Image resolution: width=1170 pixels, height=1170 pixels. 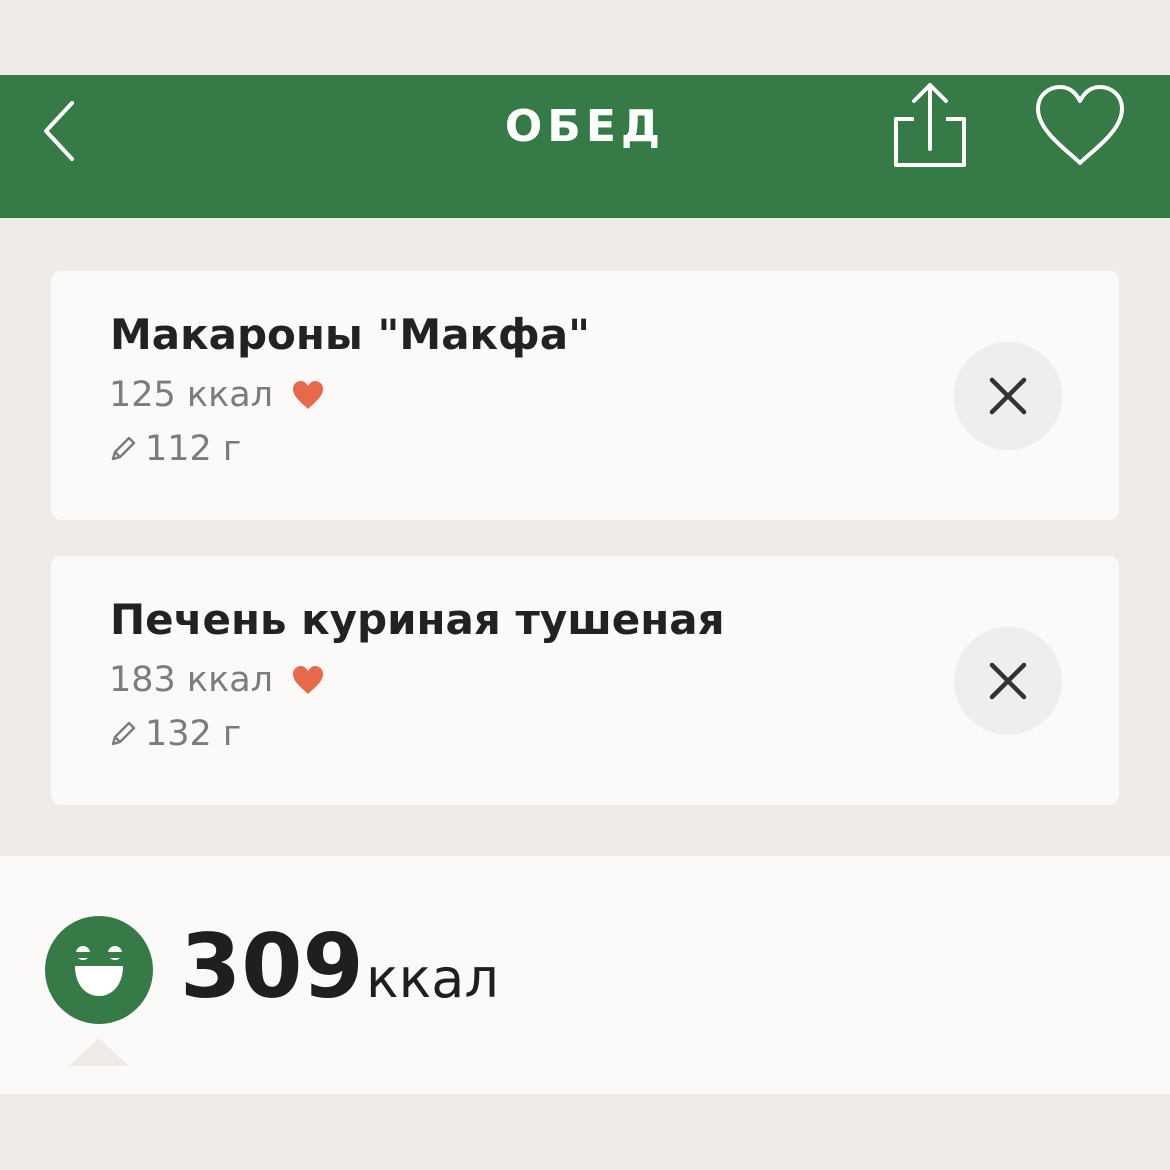 I want to click on food-item-name: Печень куриная тушеная, so click(x=417, y=619).